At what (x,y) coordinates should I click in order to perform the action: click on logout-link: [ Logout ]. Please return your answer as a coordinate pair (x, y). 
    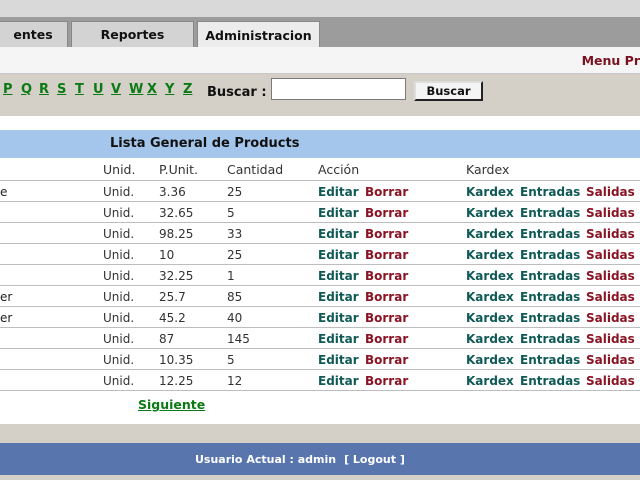
    Looking at the image, I should click on (374, 459).